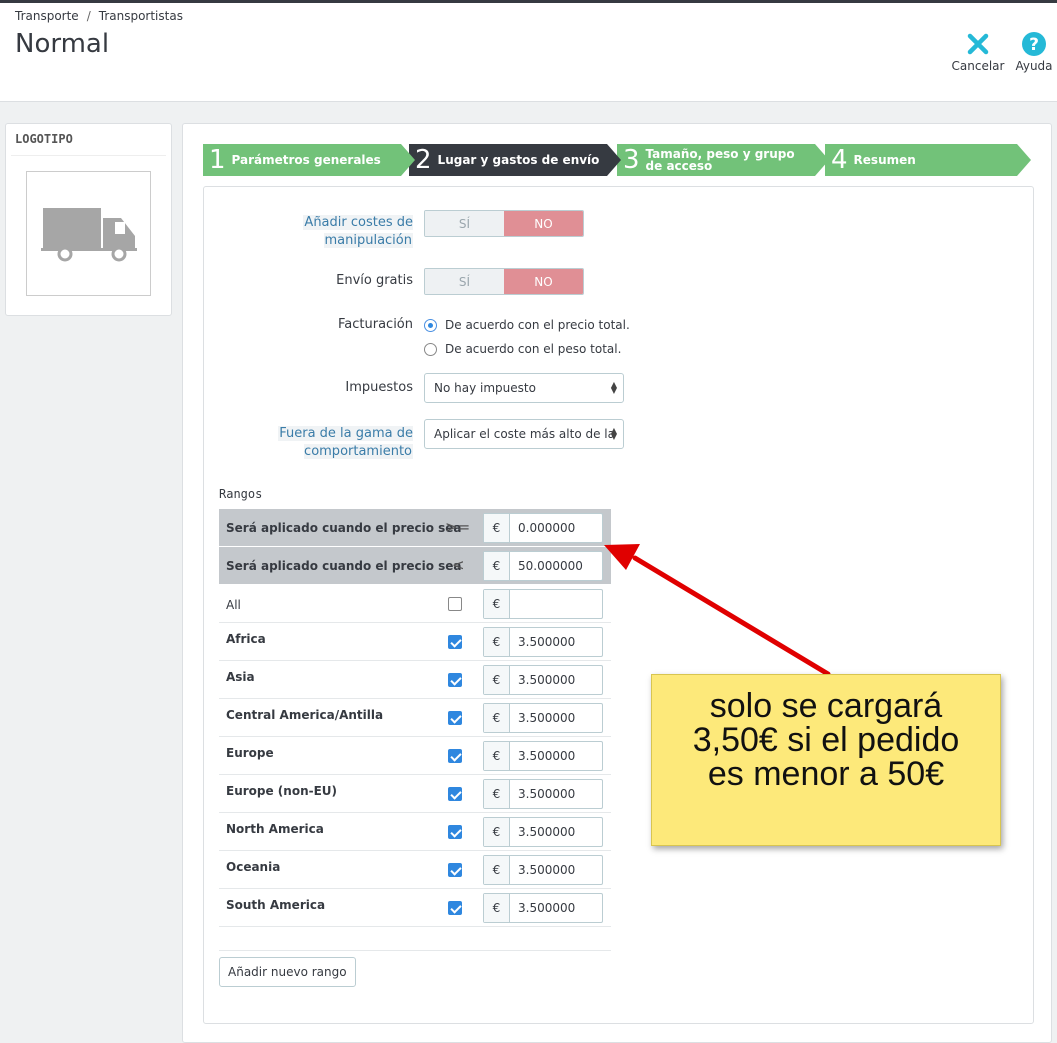 The image size is (1057, 1043). I want to click on annotation-arrow, so click(717, 610).